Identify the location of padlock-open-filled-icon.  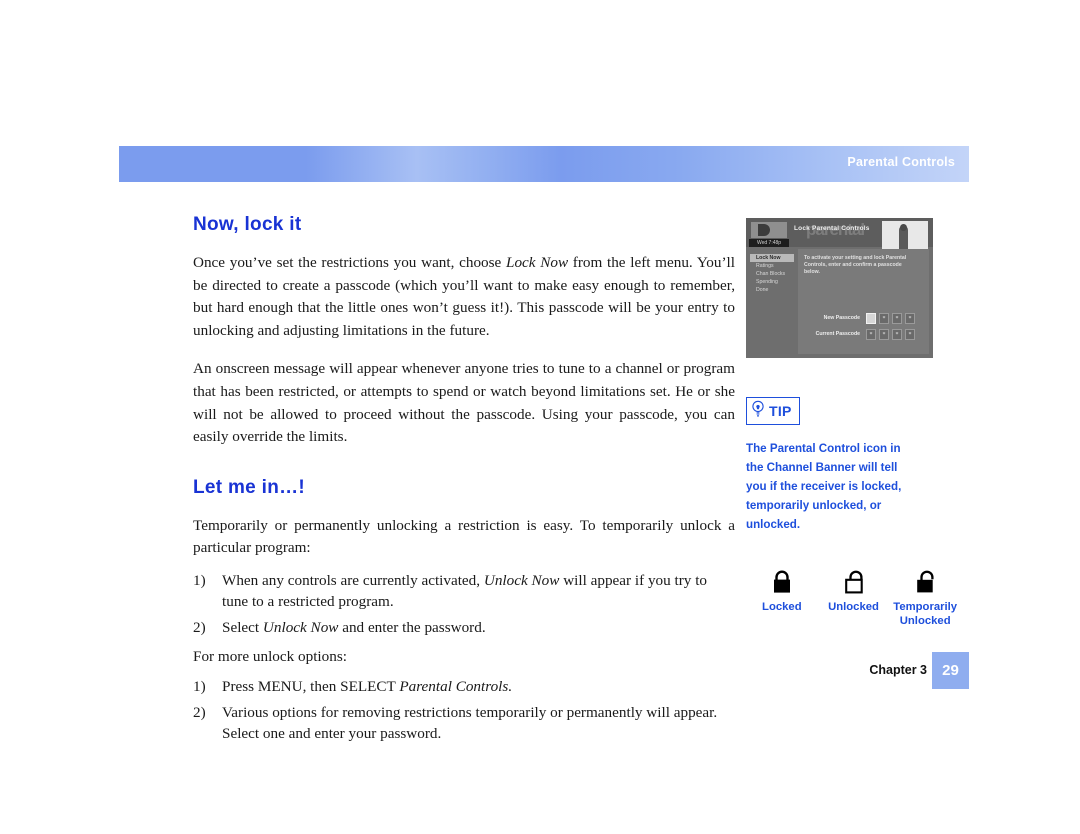
(925, 581).